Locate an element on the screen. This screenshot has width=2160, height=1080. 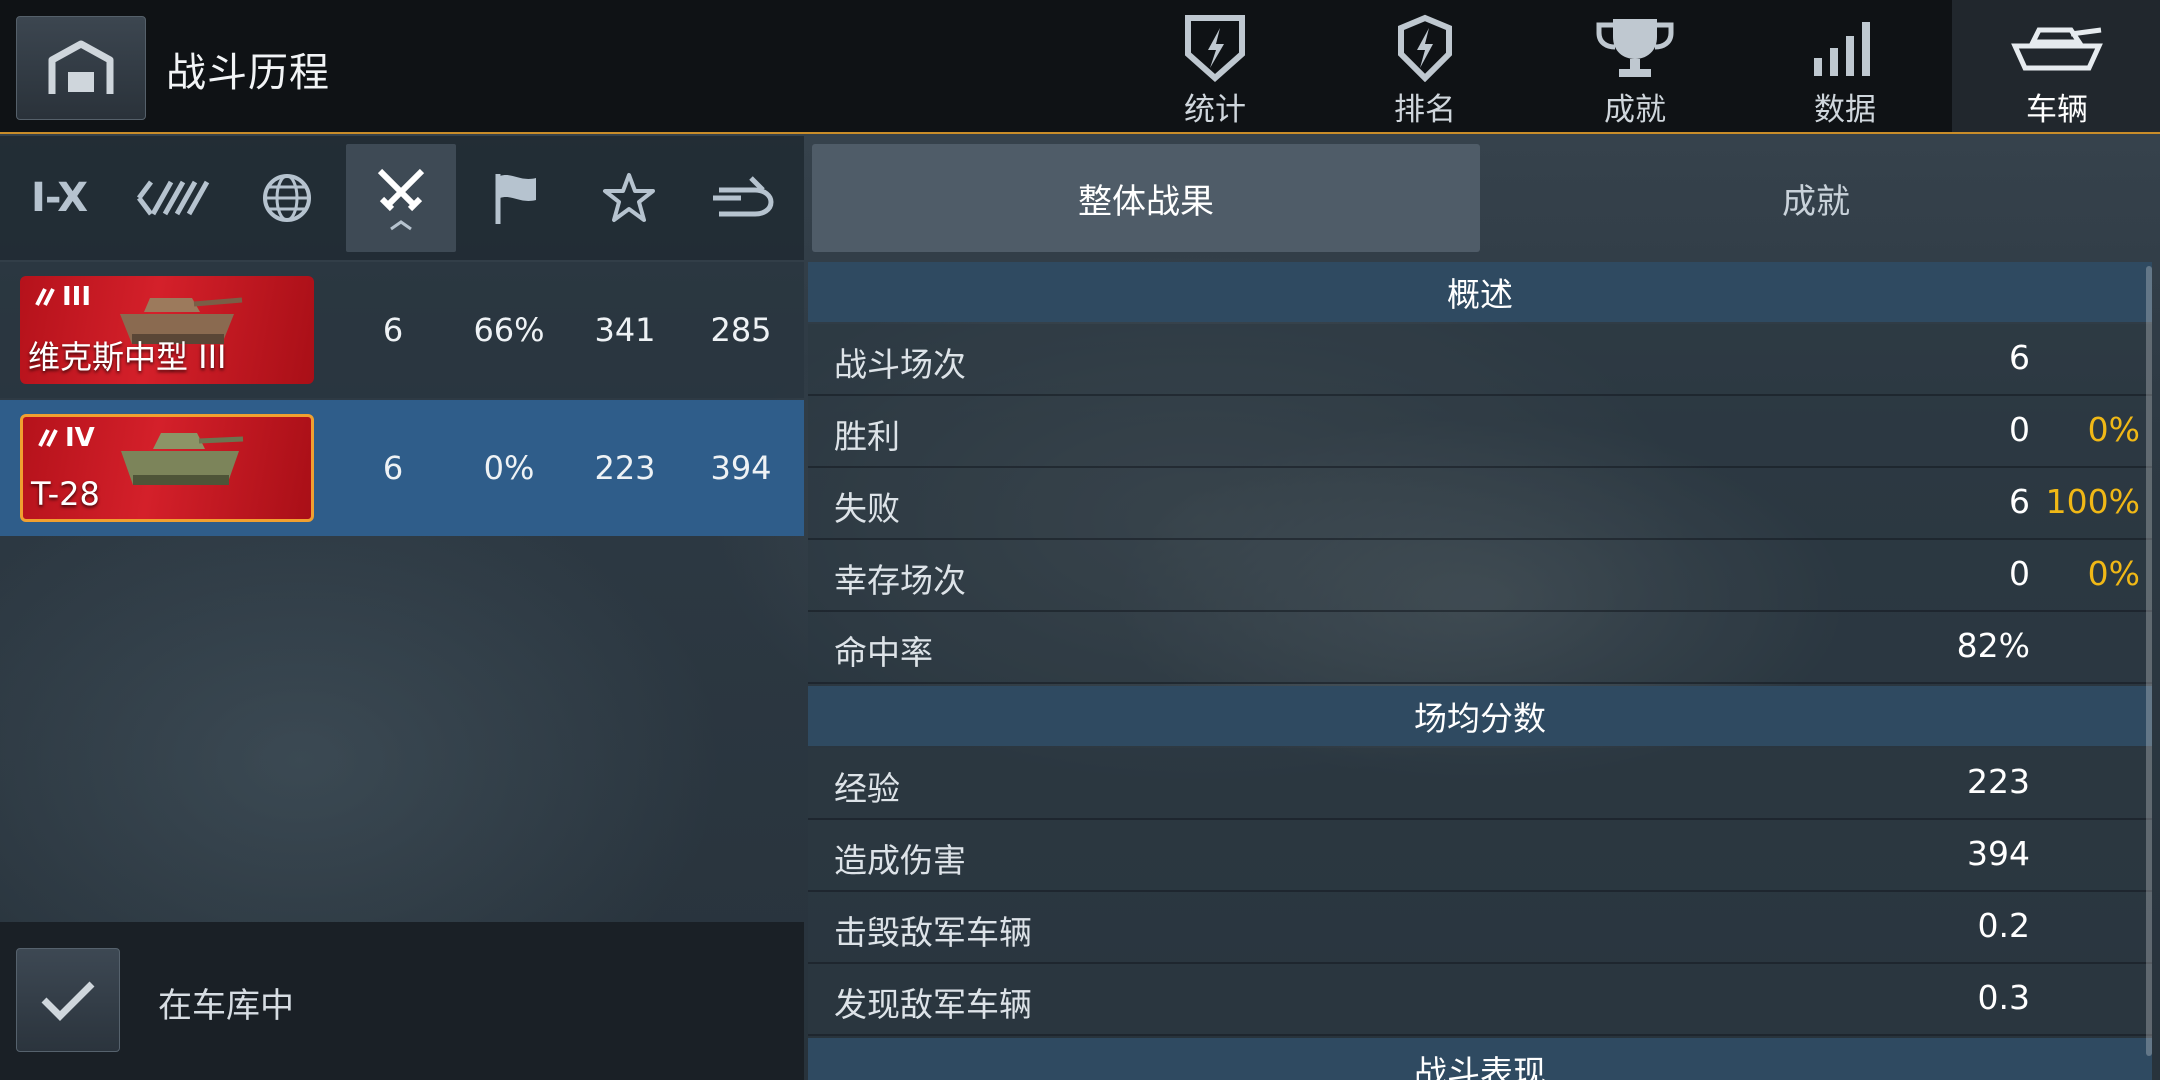
stat-label: 胜利 is located at coordinates (867, 436).